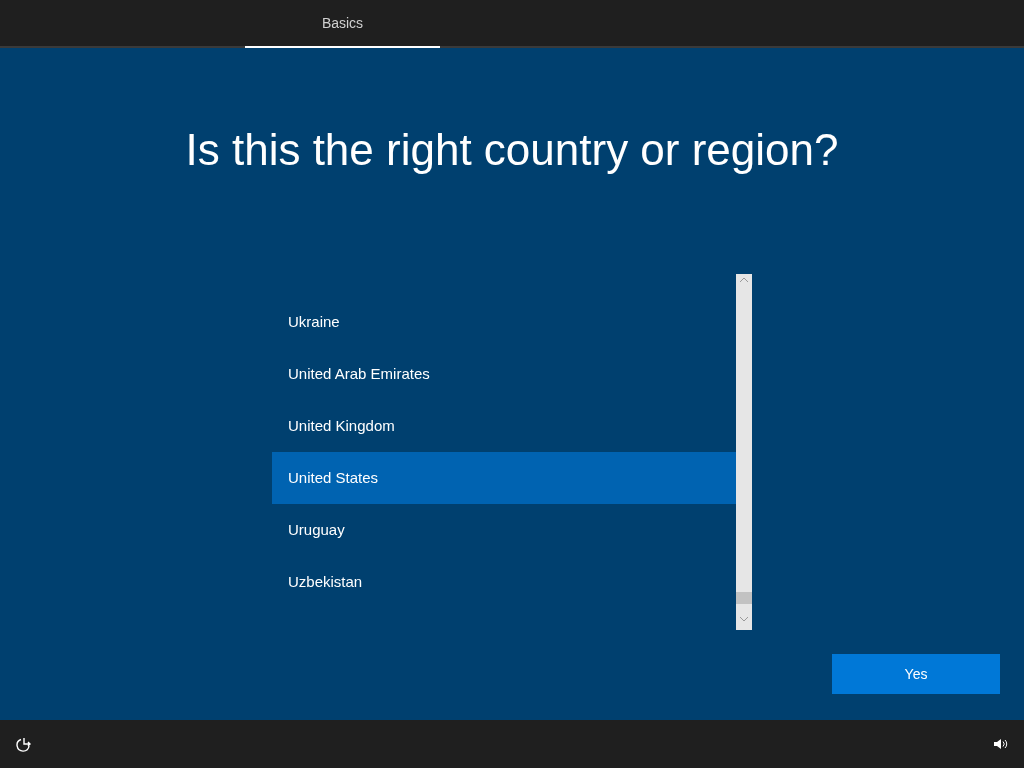  Describe the element at coordinates (24, 744) in the screenshot. I see `accessibility-icon` at that location.